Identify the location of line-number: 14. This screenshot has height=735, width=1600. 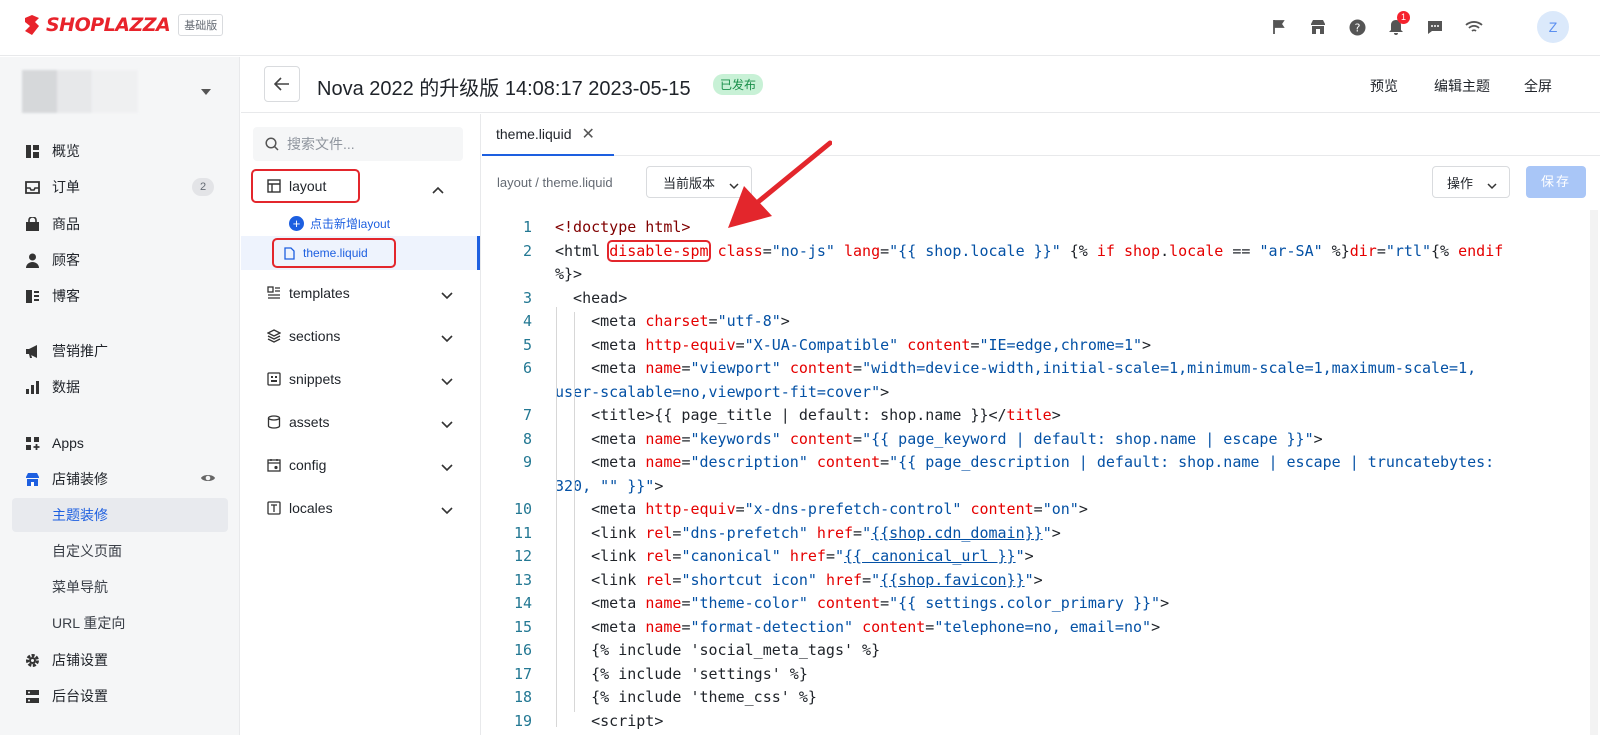
(522, 603).